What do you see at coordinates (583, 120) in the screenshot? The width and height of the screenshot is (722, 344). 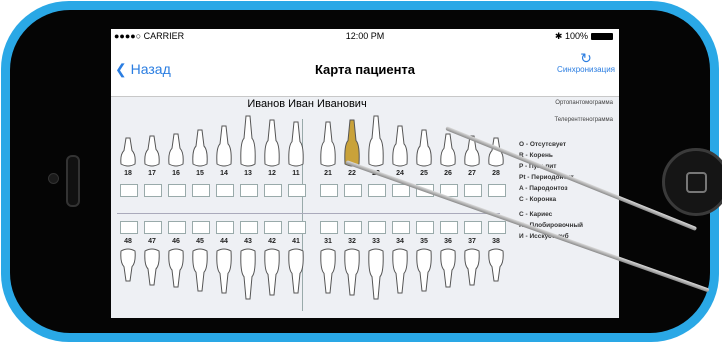 I see `teleroentgenogram-link: Телерентгенограмма` at bounding box center [583, 120].